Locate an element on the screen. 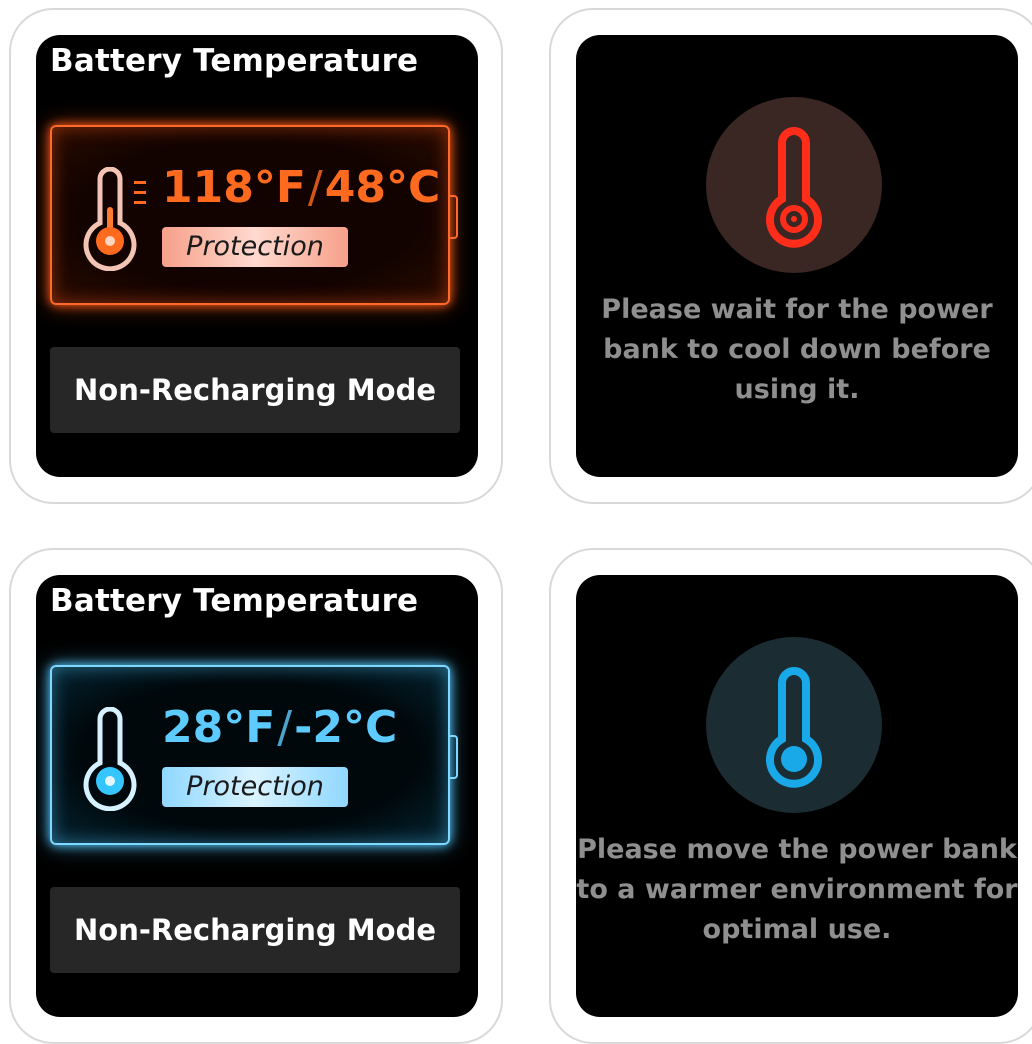  temp-fahrenheit: 28°F is located at coordinates (219, 727).